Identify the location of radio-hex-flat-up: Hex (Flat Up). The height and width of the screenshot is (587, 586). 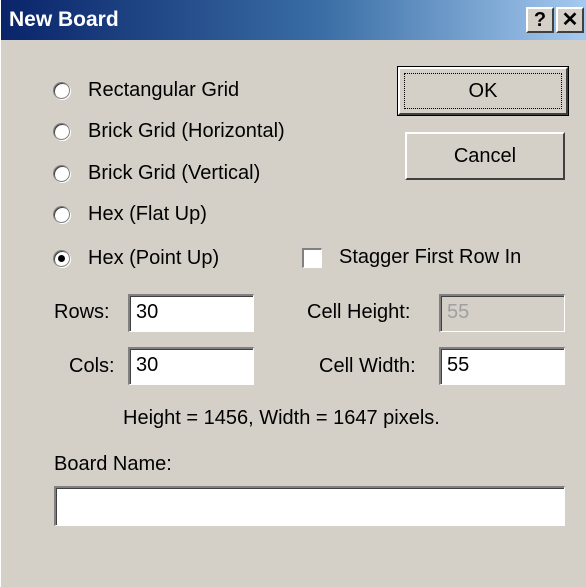
(130, 214).